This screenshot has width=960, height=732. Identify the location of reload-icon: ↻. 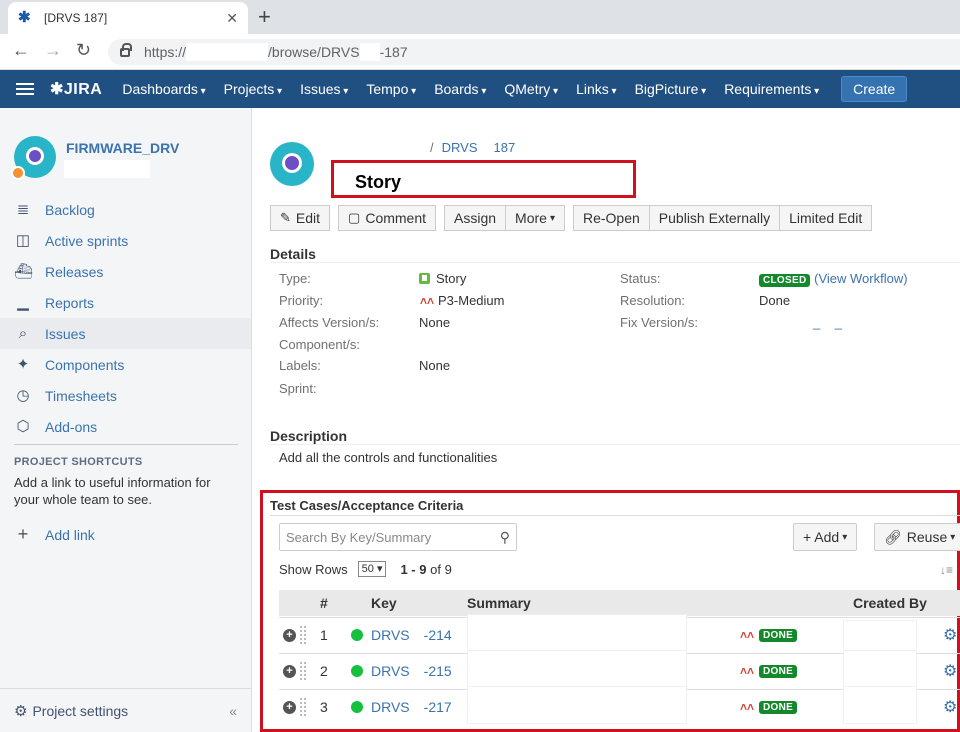
(83, 50).